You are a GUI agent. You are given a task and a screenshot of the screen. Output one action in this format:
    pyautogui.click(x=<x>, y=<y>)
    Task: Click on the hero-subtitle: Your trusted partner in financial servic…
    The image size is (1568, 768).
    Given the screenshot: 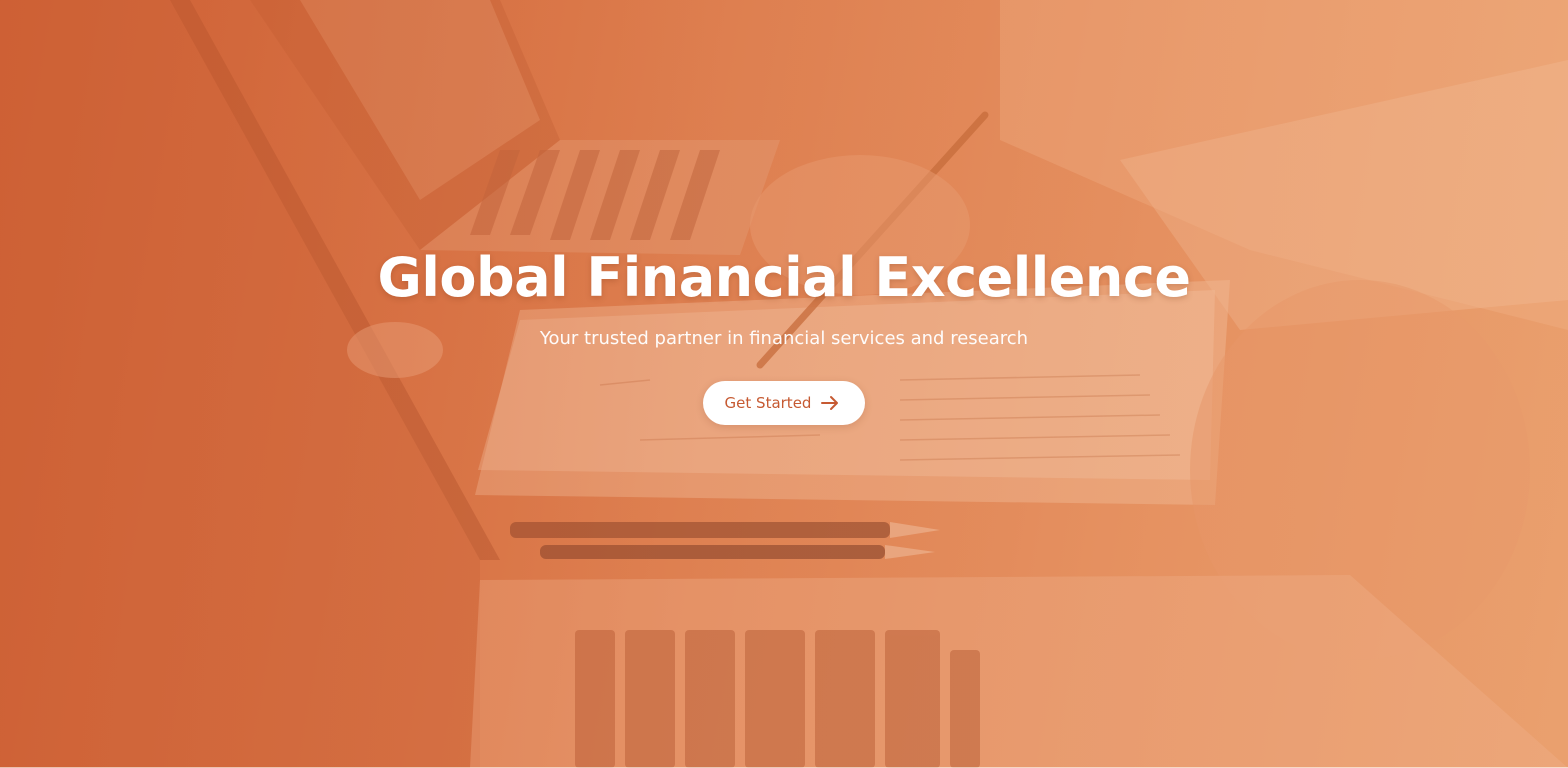 What is the action you would take?
    pyautogui.click(x=784, y=338)
    